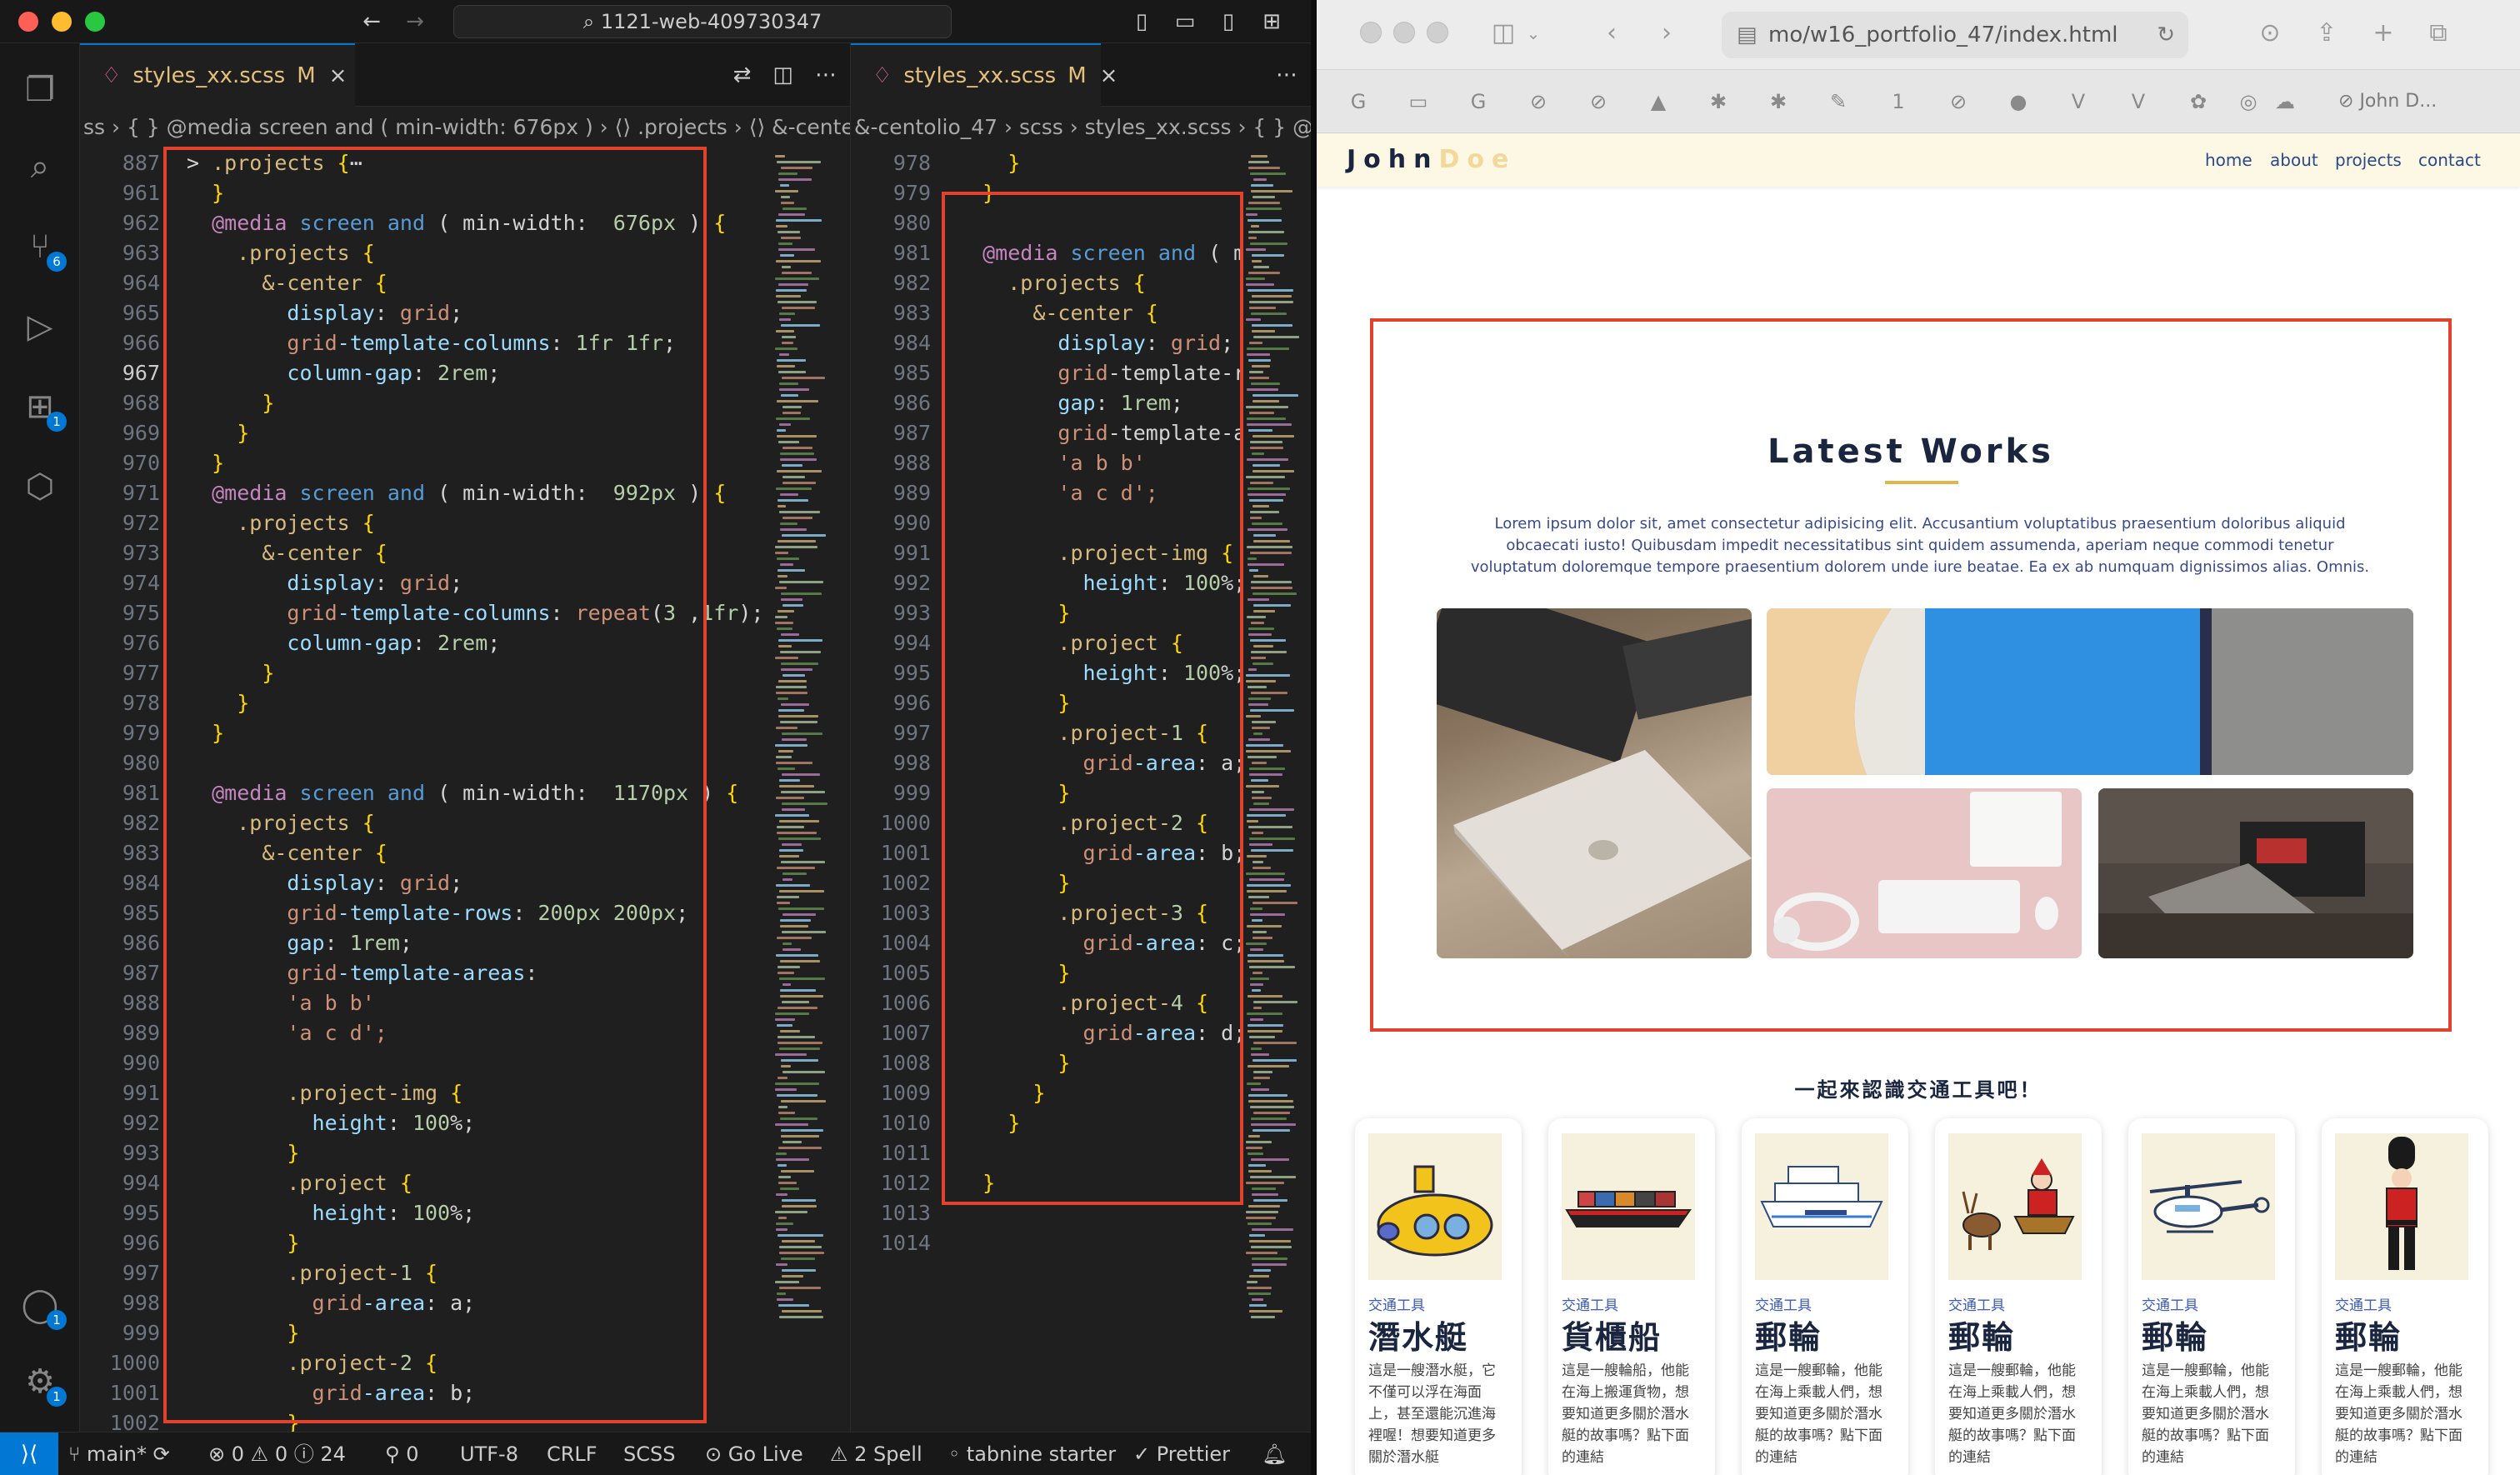  What do you see at coordinates (1046, 1243) in the screenshot?
I see `code-line: 1014` at bounding box center [1046, 1243].